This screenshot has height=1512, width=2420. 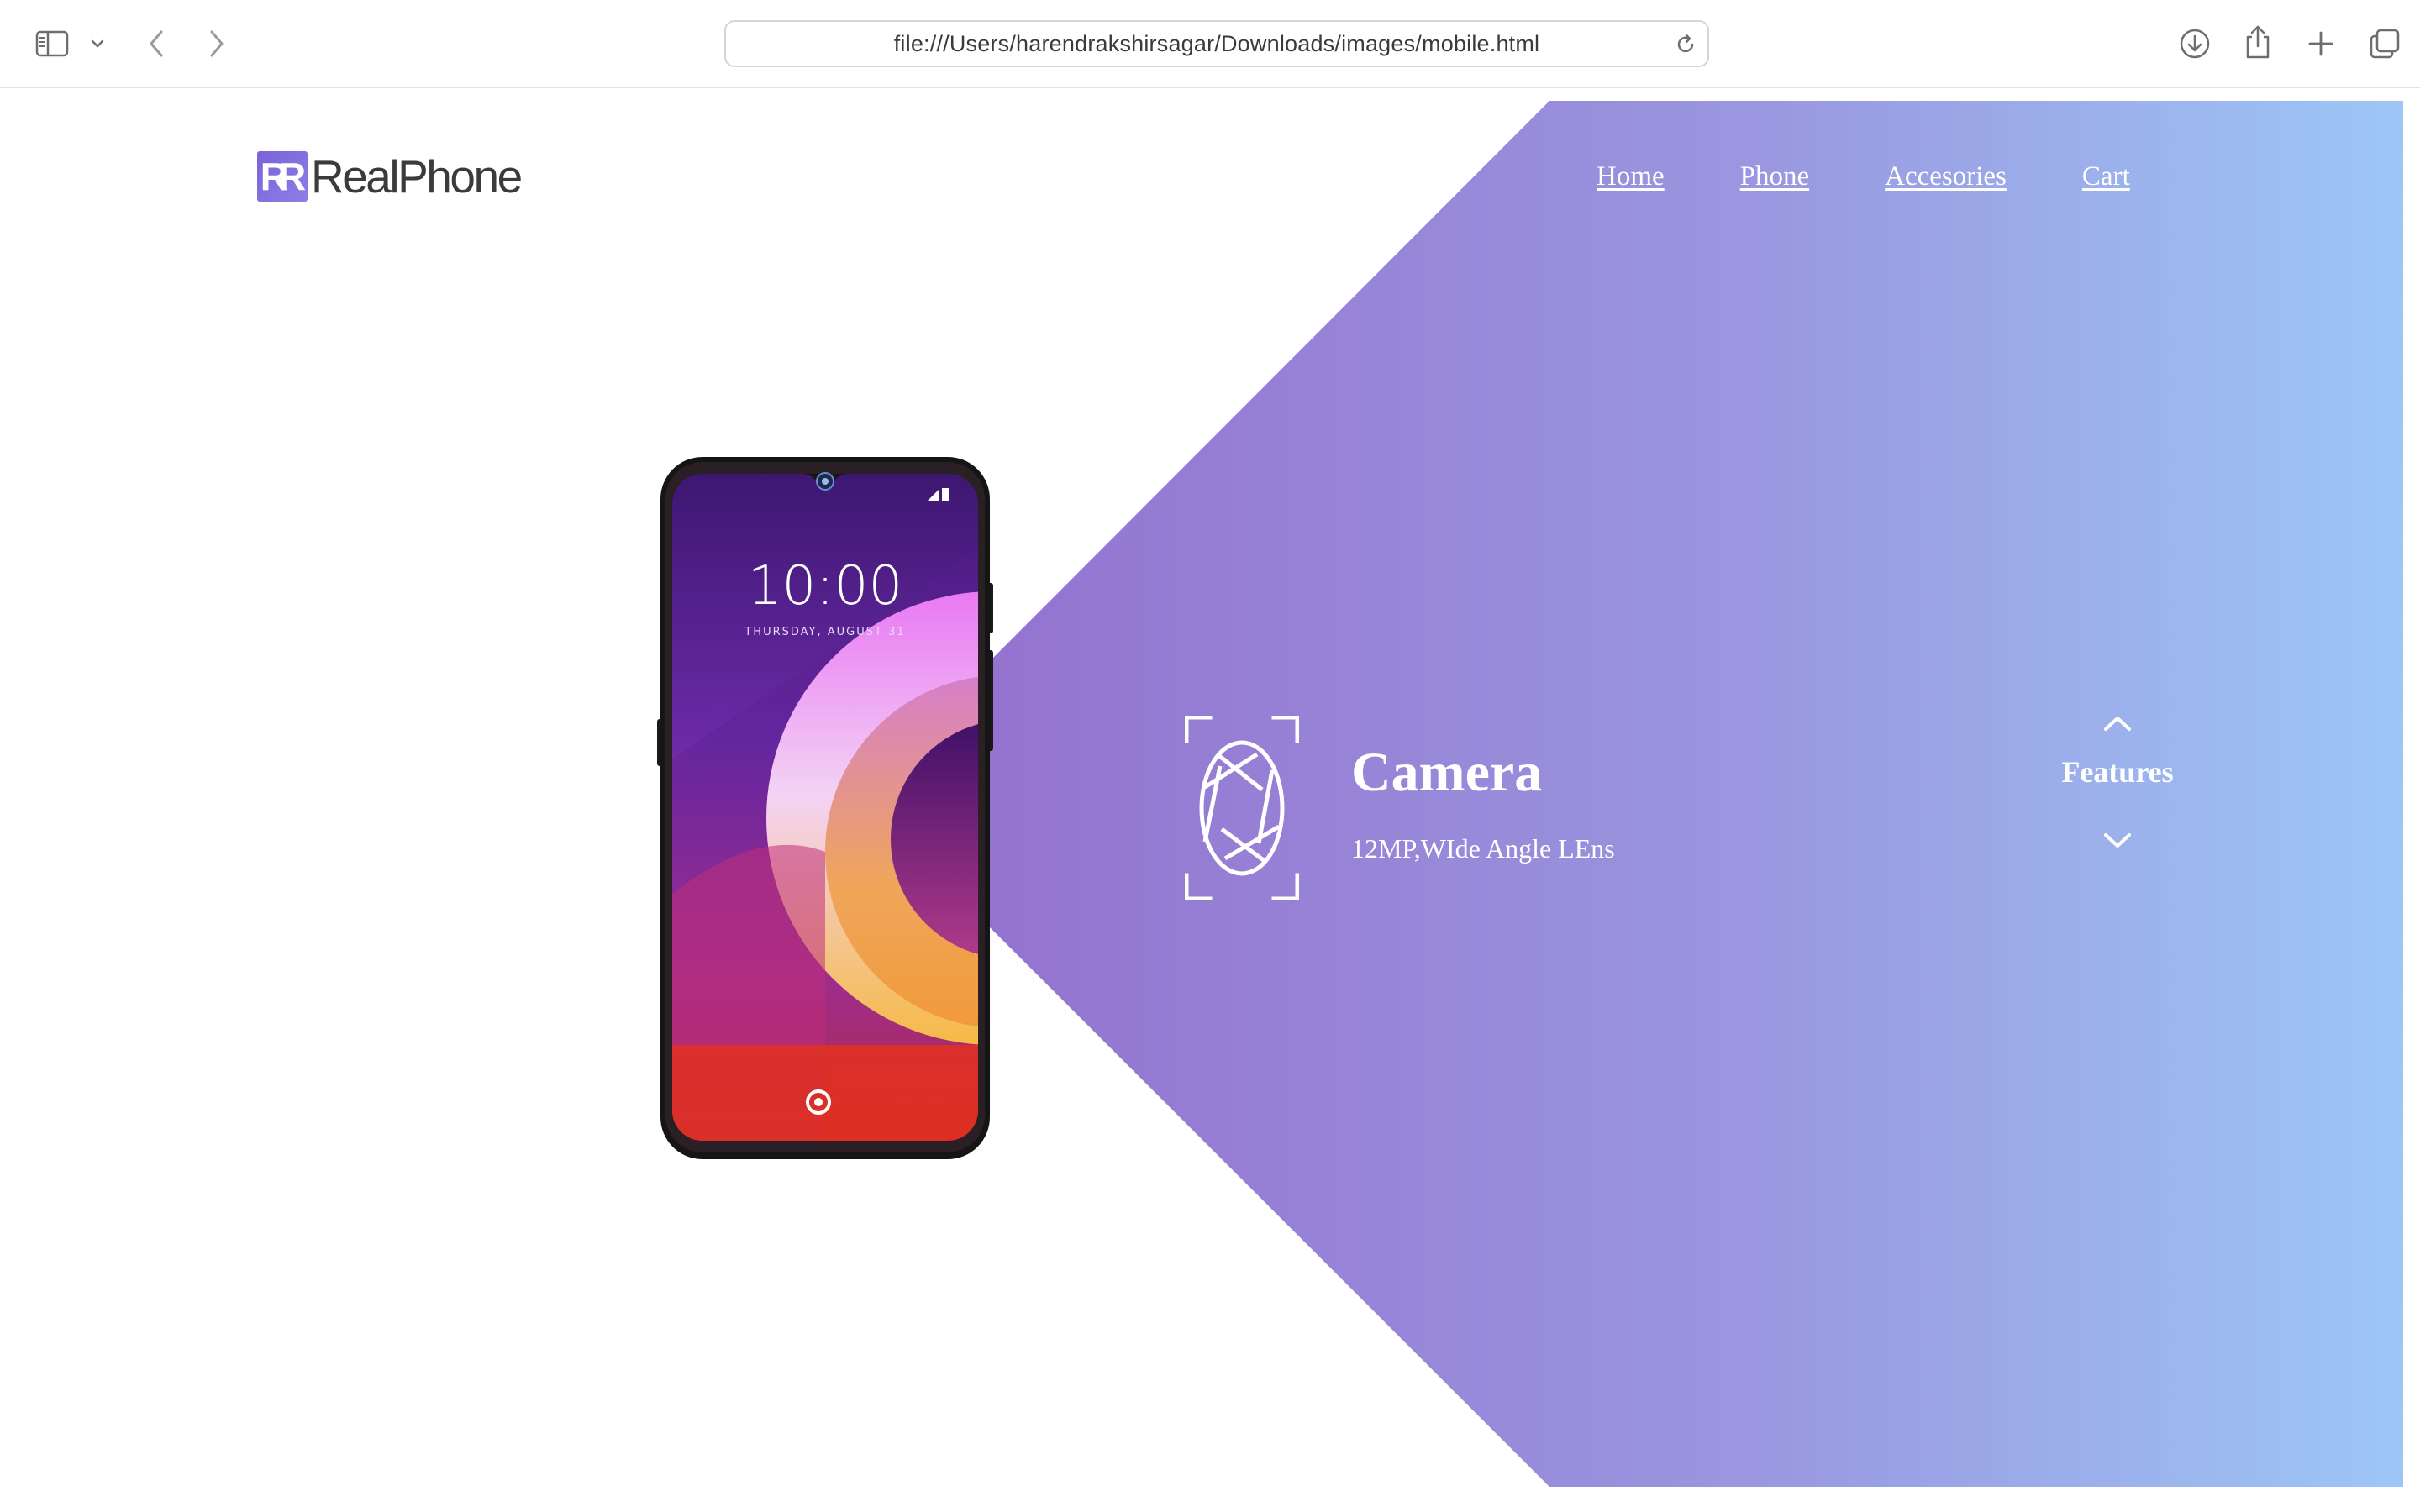 What do you see at coordinates (825, 808) in the screenshot?
I see `phone-image: 10:00 THURSDAY, AUGUST 31` at bounding box center [825, 808].